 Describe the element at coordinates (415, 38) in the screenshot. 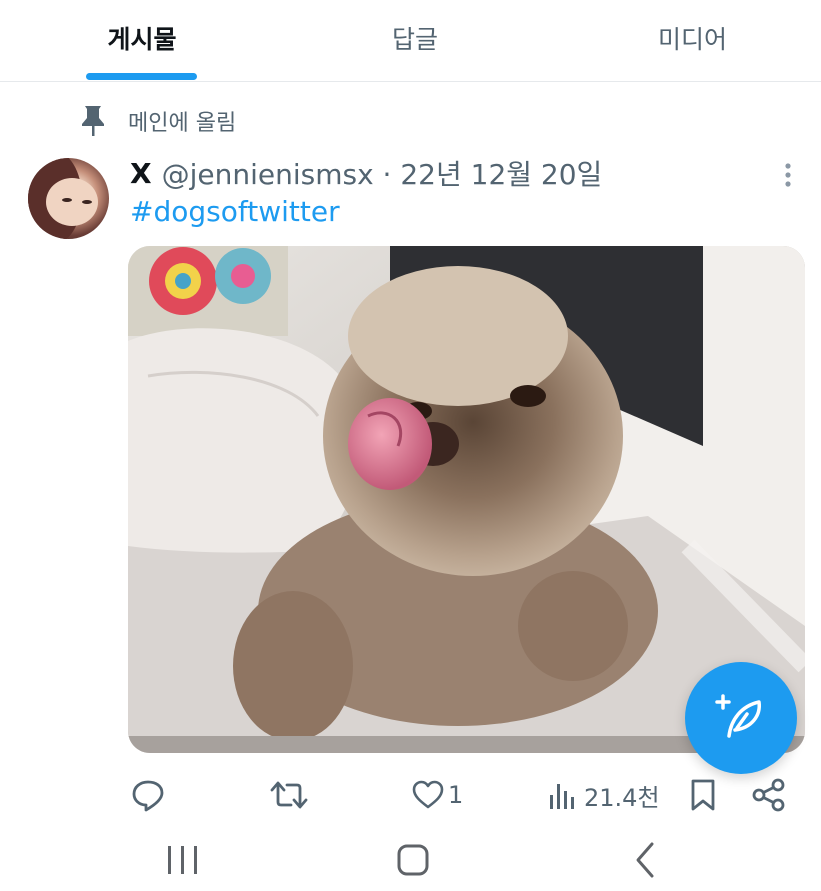

I see `tab-replies: 답글` at that location.